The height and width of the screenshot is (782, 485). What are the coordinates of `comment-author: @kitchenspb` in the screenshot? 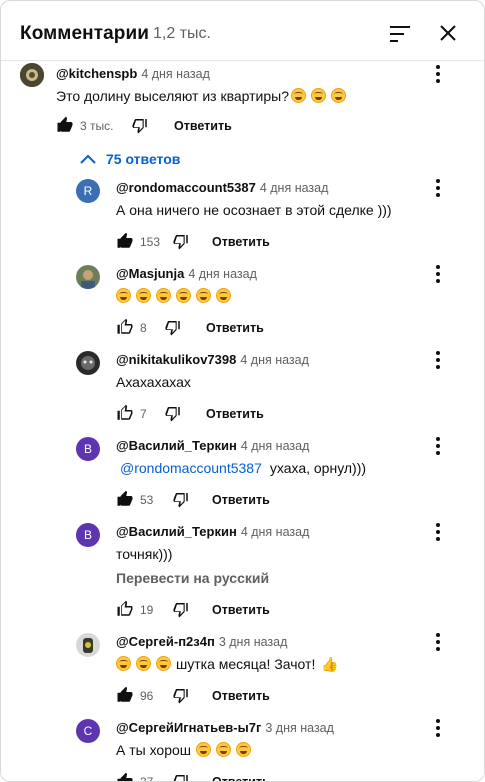 It's located at (96, 73).